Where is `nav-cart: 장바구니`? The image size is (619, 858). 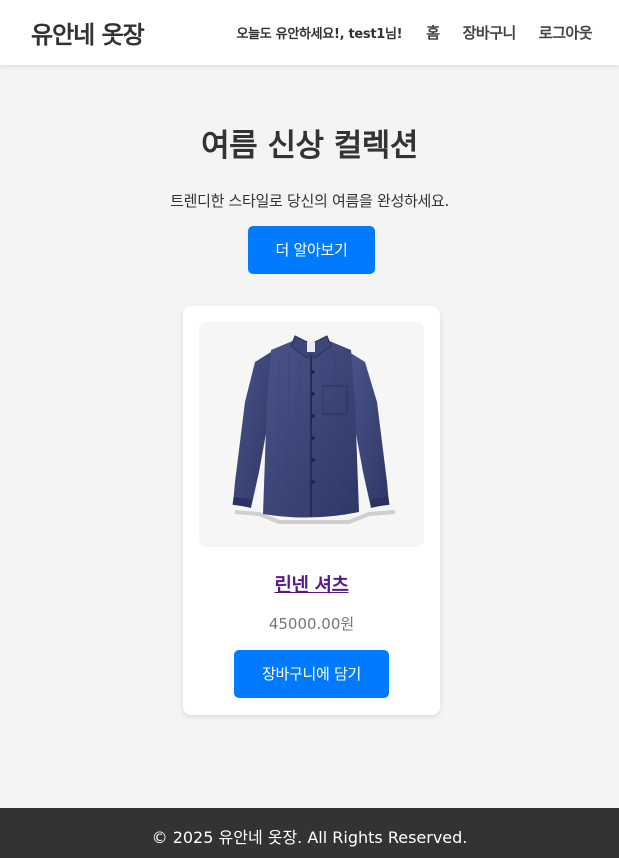
nav-cart: 장바구니 is located at coordinates (490, 32).